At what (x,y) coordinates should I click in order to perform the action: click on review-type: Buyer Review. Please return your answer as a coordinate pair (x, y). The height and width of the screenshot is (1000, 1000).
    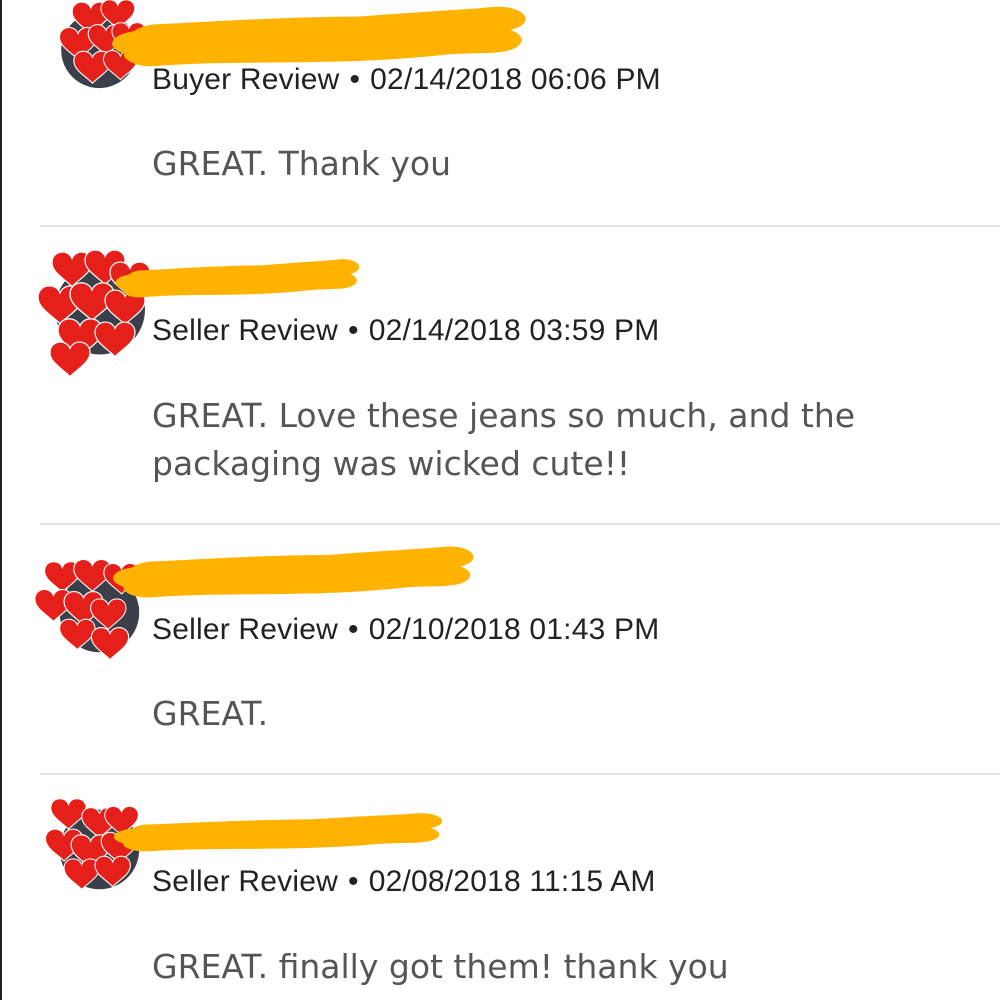
    Looking at the image, I should click on (246, 79).